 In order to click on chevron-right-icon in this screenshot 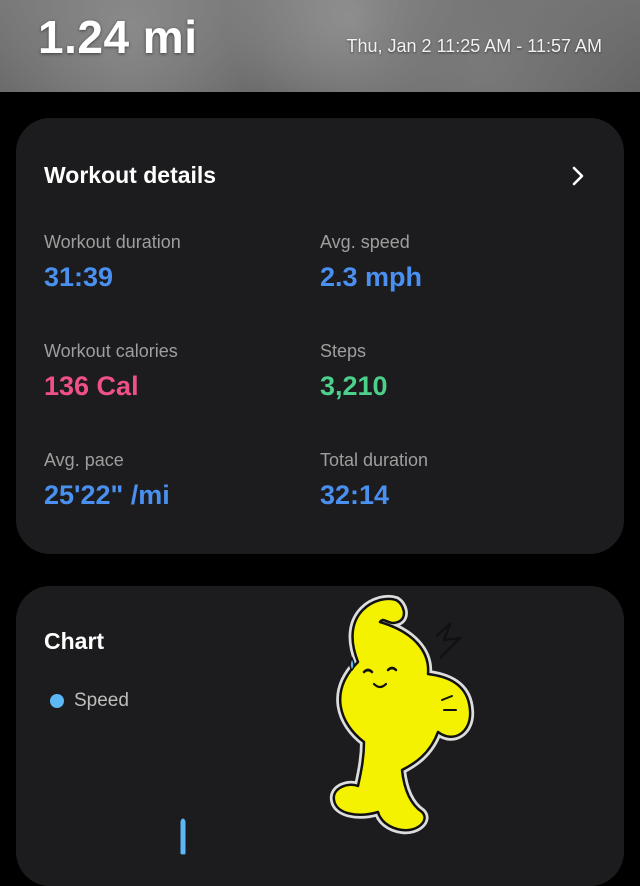, I will do `click(578, 176)`.